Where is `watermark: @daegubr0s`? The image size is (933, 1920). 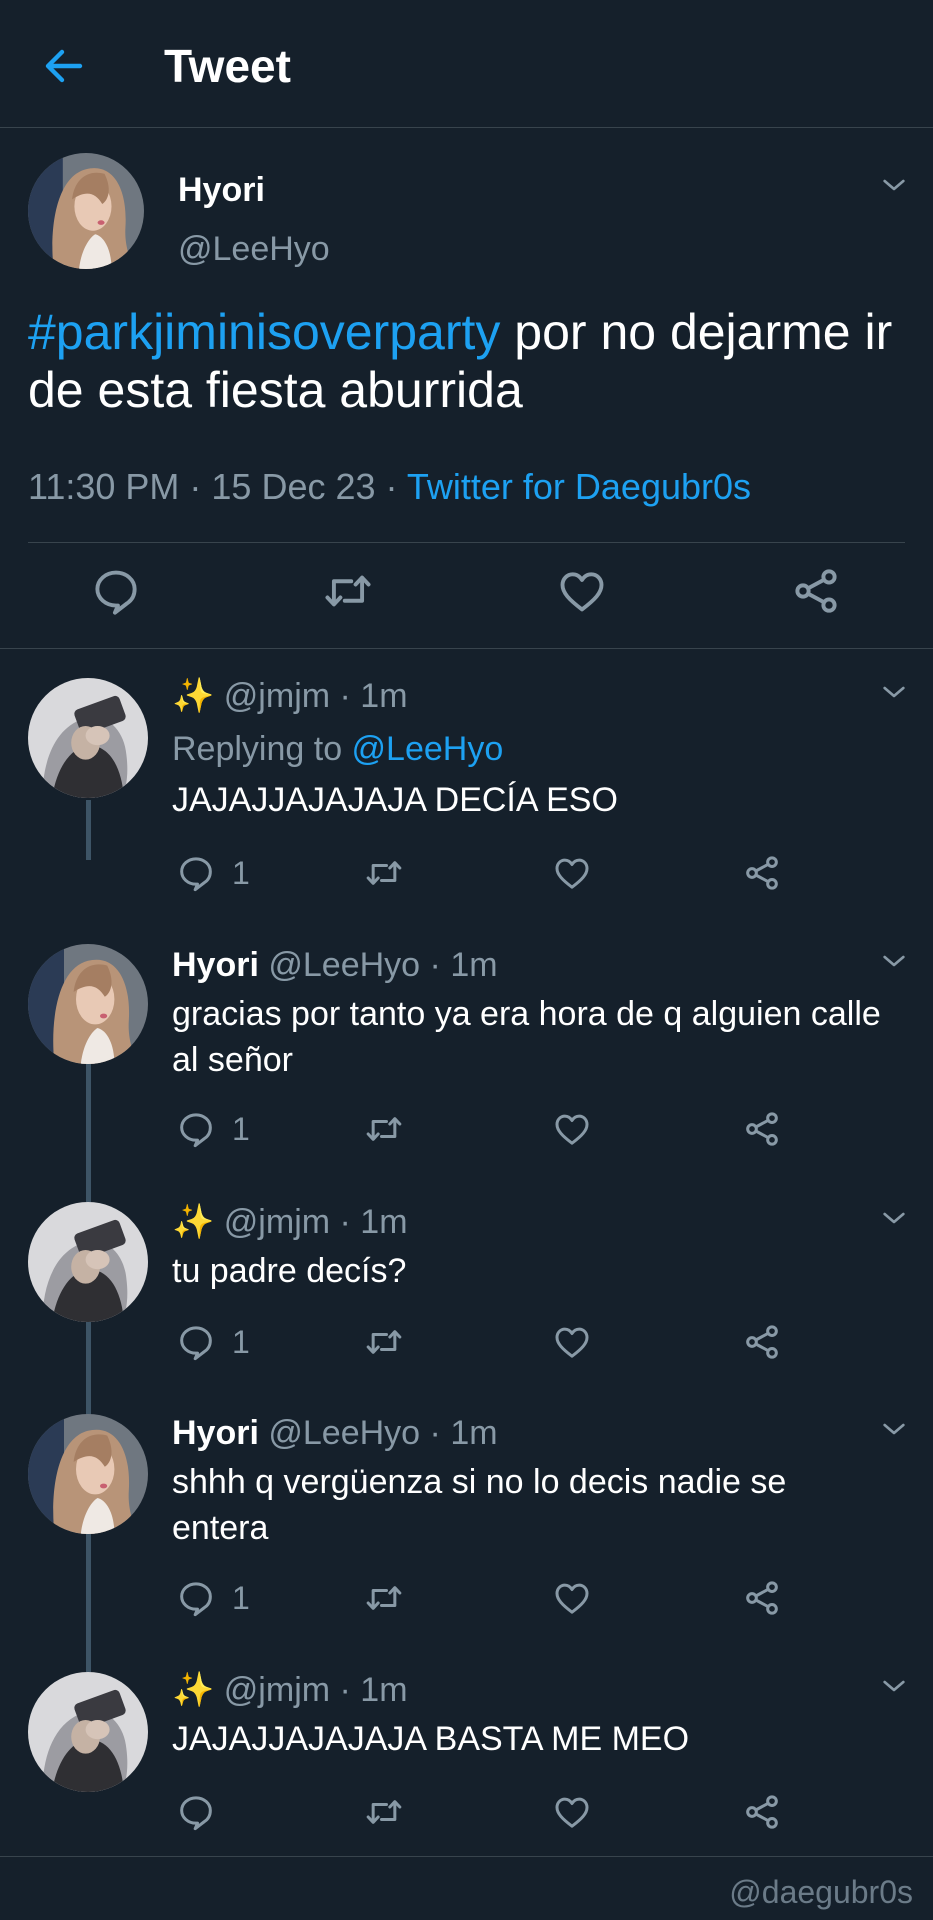
watermark: @daegubr0s is located at coordinates (821, 1892).